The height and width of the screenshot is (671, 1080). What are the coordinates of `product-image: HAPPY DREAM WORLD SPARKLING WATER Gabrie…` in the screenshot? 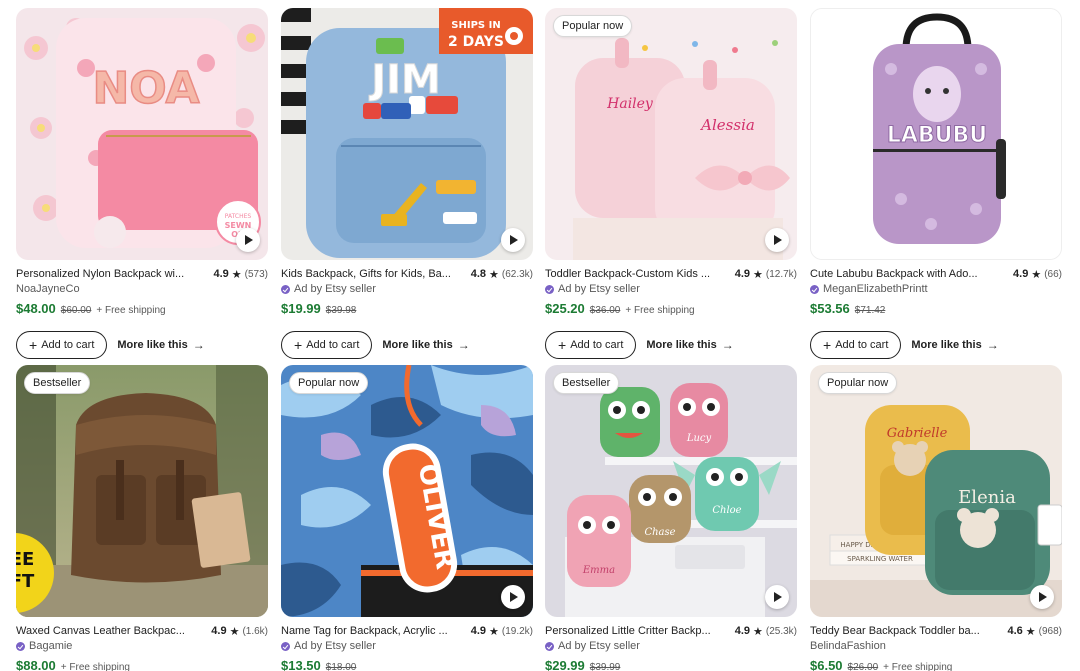 It's located at (936, 491).